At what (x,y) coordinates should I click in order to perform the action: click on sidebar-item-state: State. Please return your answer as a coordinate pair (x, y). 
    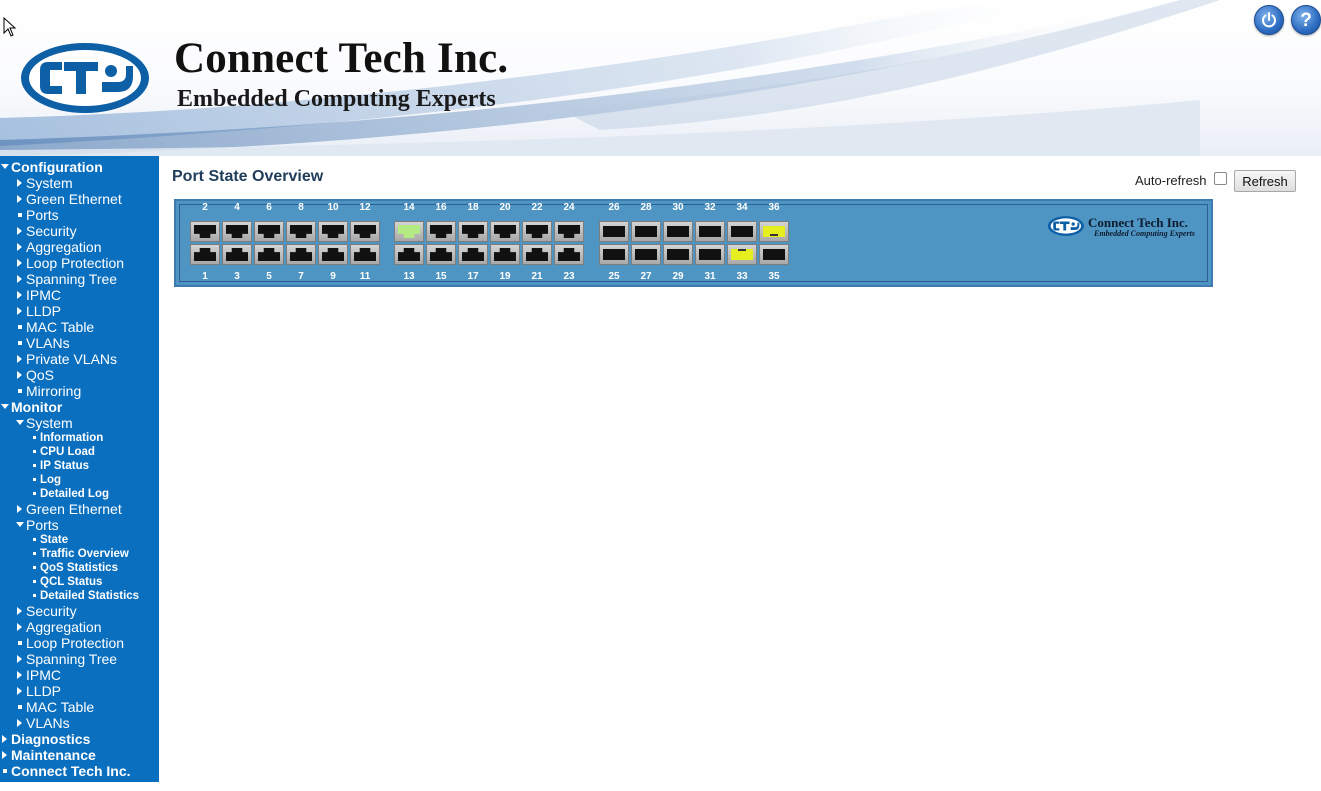
    Looking at the image, I should click on (79, 540).